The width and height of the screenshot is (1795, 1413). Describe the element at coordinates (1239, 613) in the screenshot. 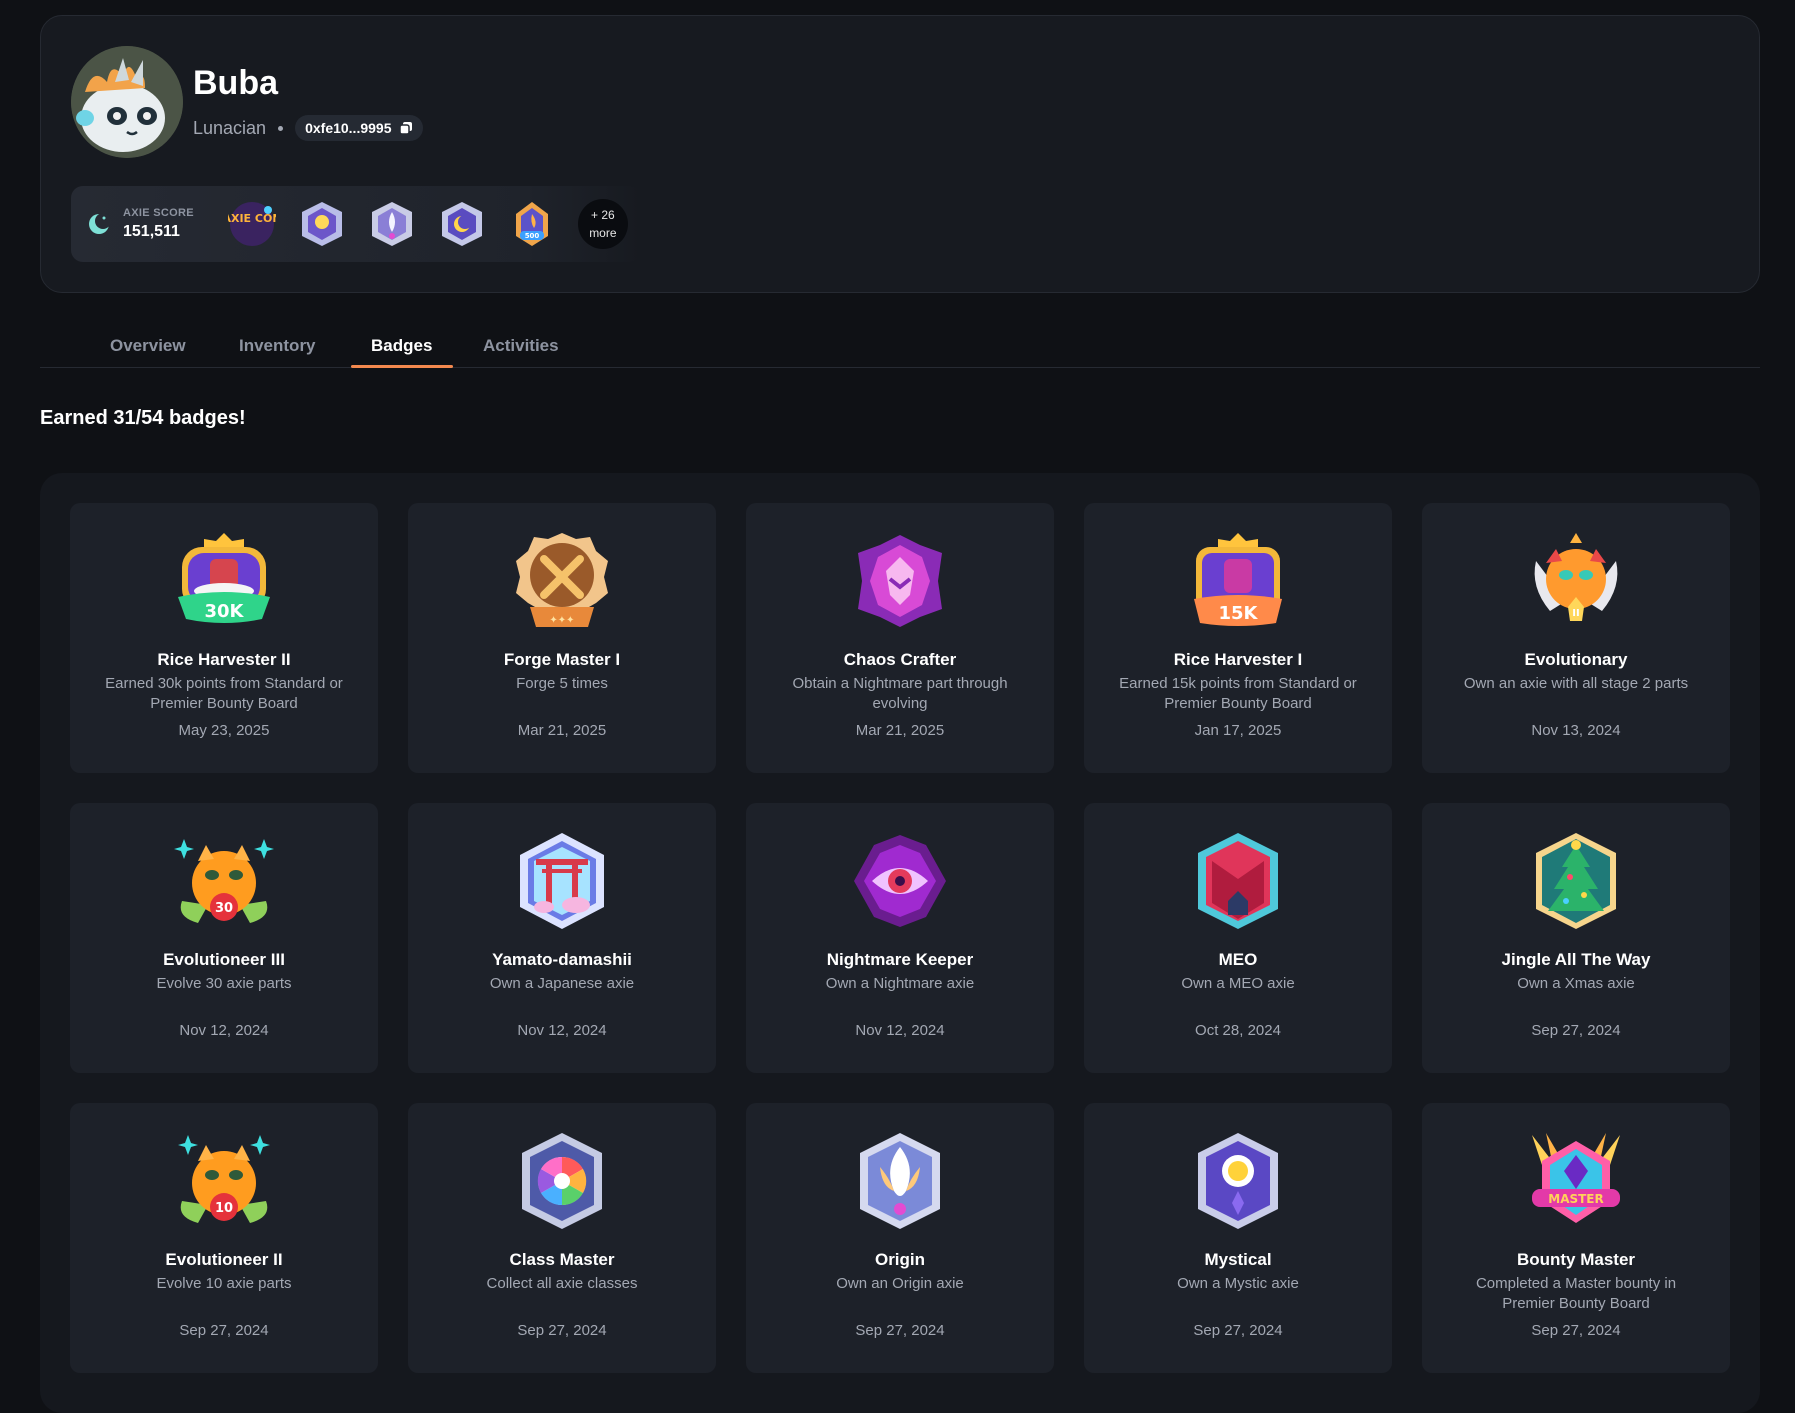

I see `15k-text: 15K` at that location.